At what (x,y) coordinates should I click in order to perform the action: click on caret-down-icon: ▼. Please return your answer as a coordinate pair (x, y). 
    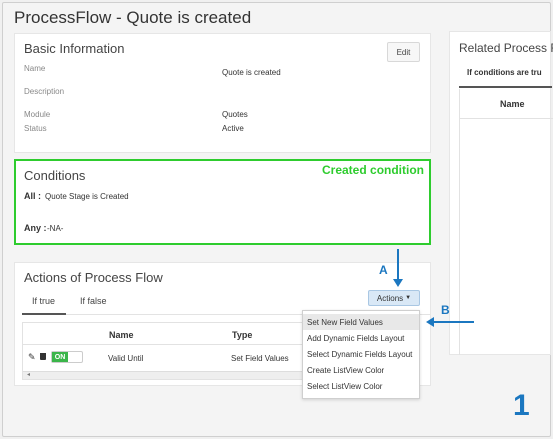
    Looking at the image, I should click on (408, 298).